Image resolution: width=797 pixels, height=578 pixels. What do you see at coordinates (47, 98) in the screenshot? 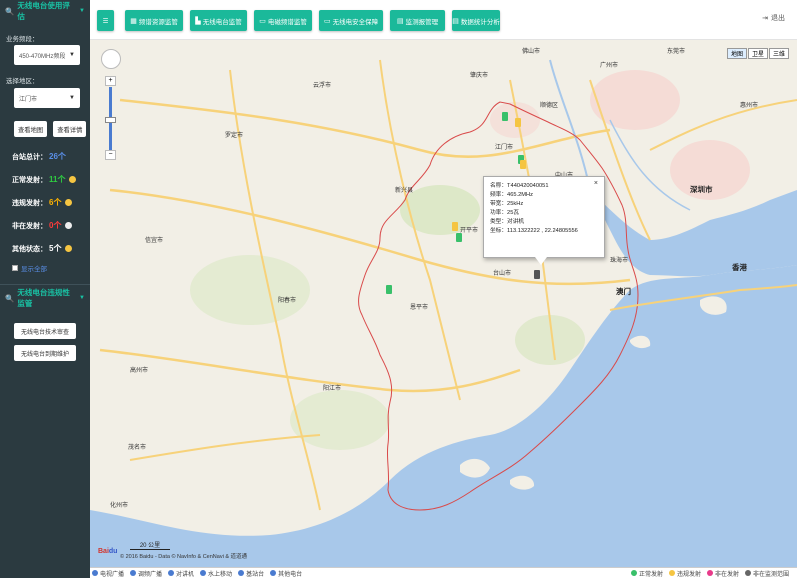
I see `region-select: 江门市 ▼` at bounding box center [47, 98].